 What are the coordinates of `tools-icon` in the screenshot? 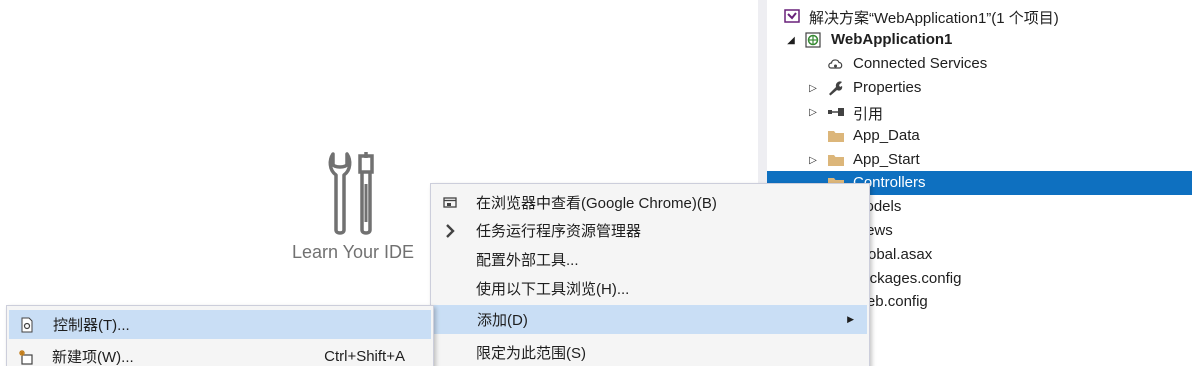 It's located at (351, 193).